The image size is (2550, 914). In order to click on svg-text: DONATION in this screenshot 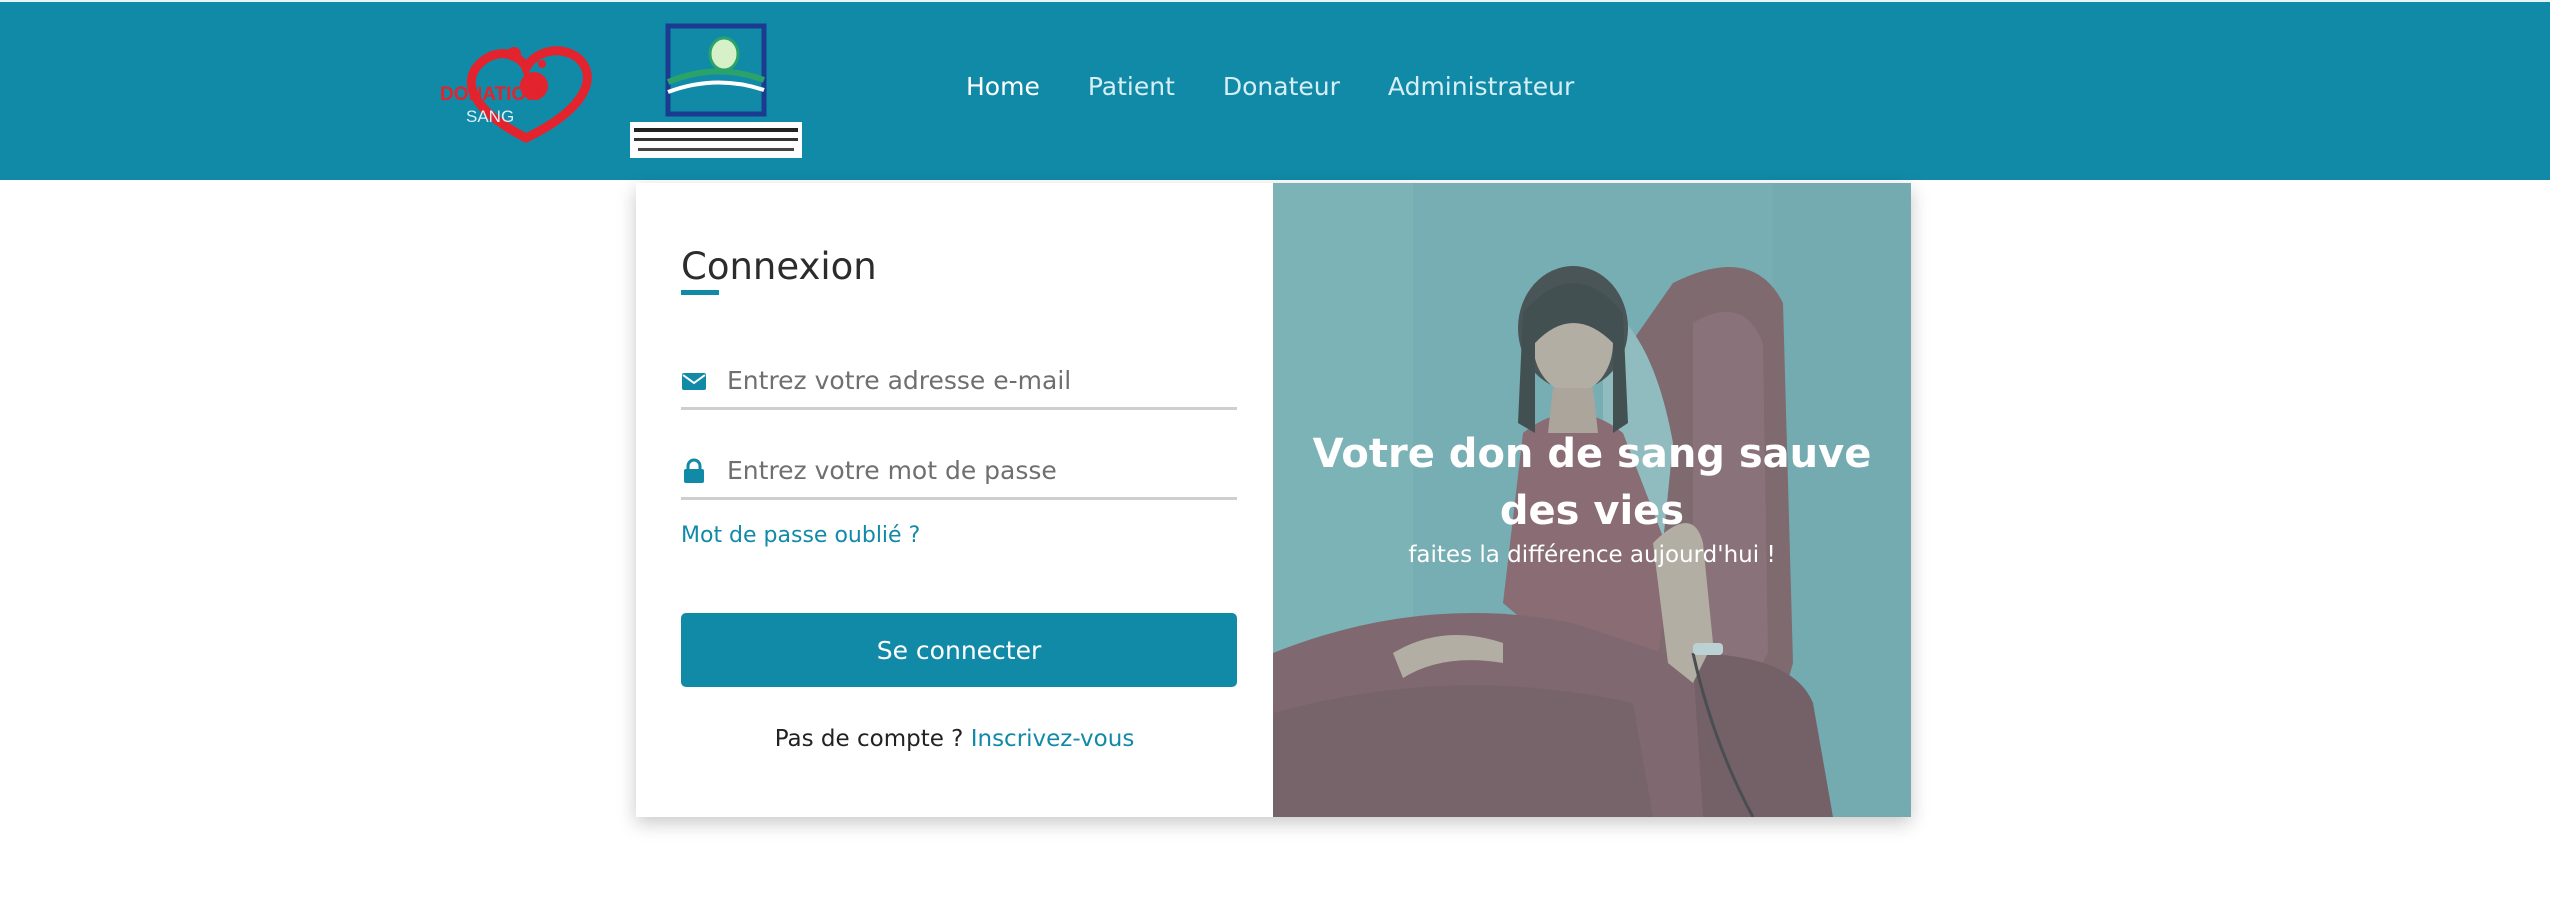, I will do `click(490, 94)`.